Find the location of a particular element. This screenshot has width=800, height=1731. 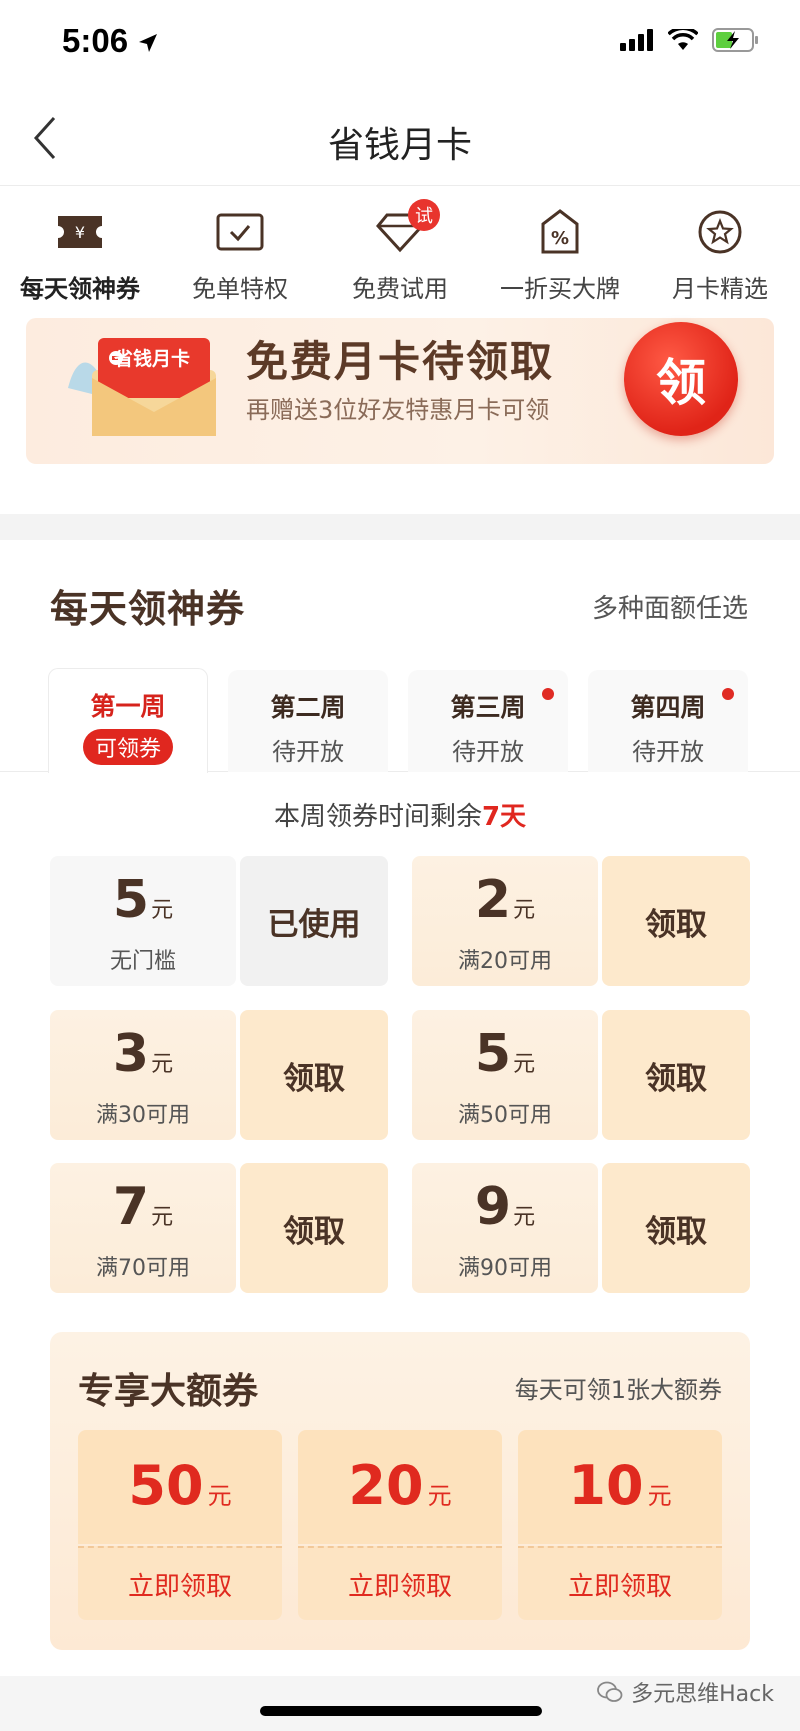

big-coupon-value: 10 is located at coordinates (606, 1485).